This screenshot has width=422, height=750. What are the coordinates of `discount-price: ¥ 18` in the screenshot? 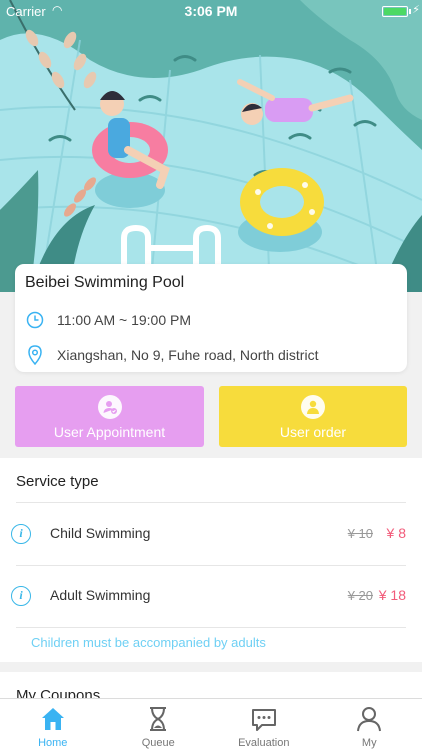 It's located at (392, 595).